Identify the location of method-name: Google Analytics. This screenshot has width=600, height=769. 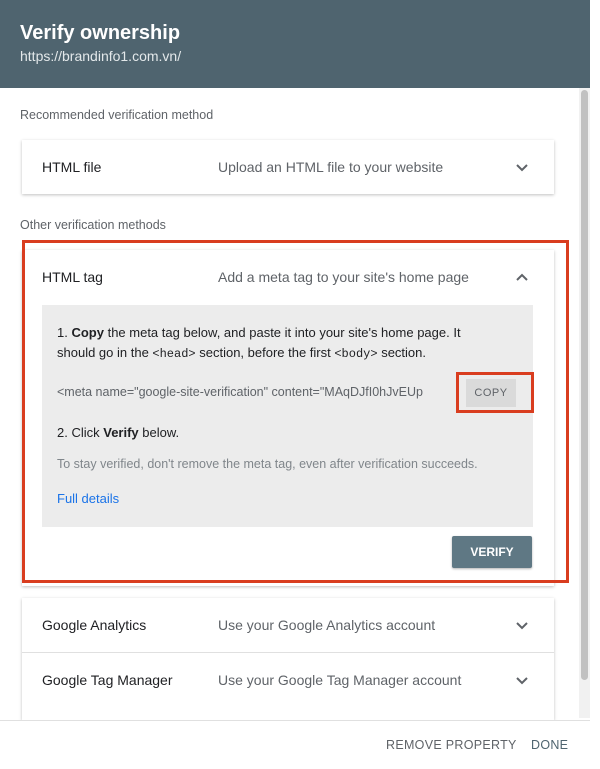
(94, 625).